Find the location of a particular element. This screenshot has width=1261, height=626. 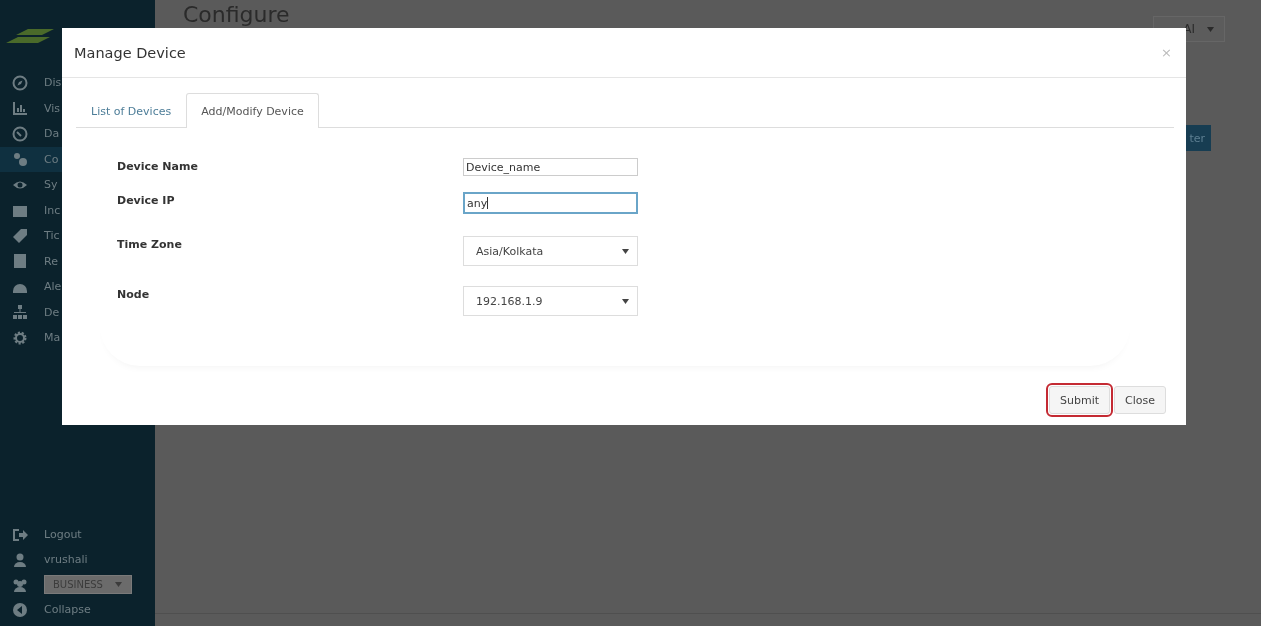

field-label: Device IP is located at coordinates (146, 200).